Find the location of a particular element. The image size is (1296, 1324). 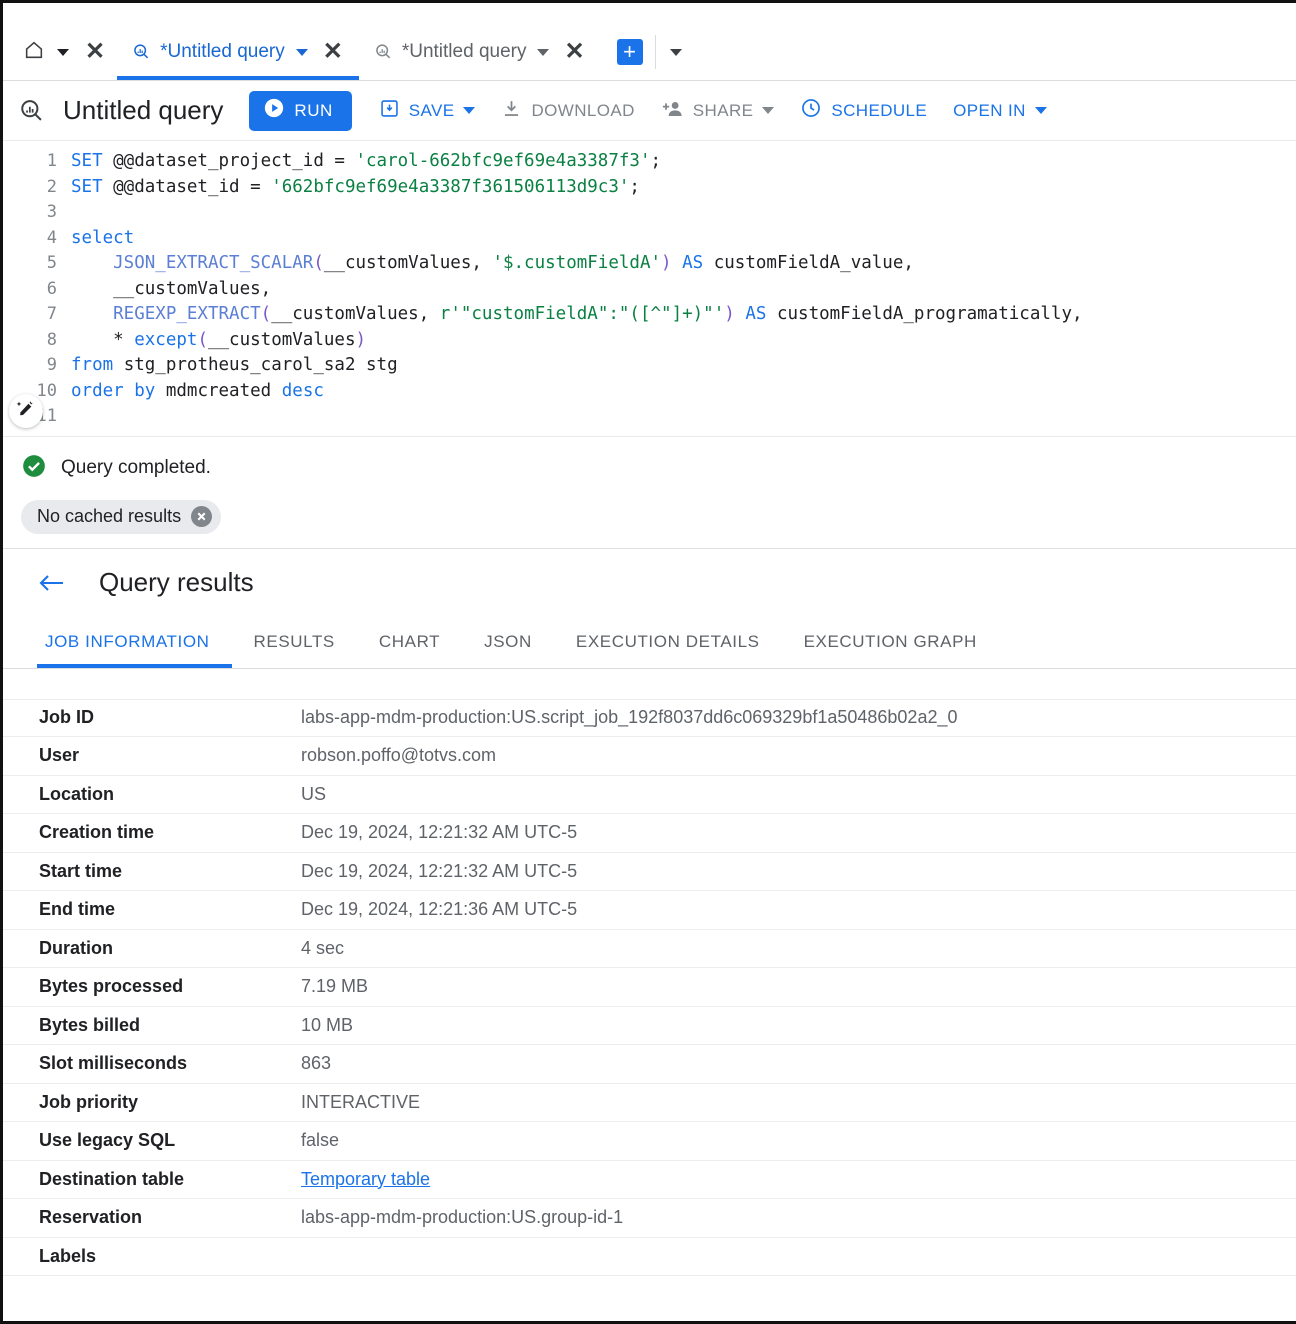

open-in-label: OPEN IN is located at coordinates (989, 110).